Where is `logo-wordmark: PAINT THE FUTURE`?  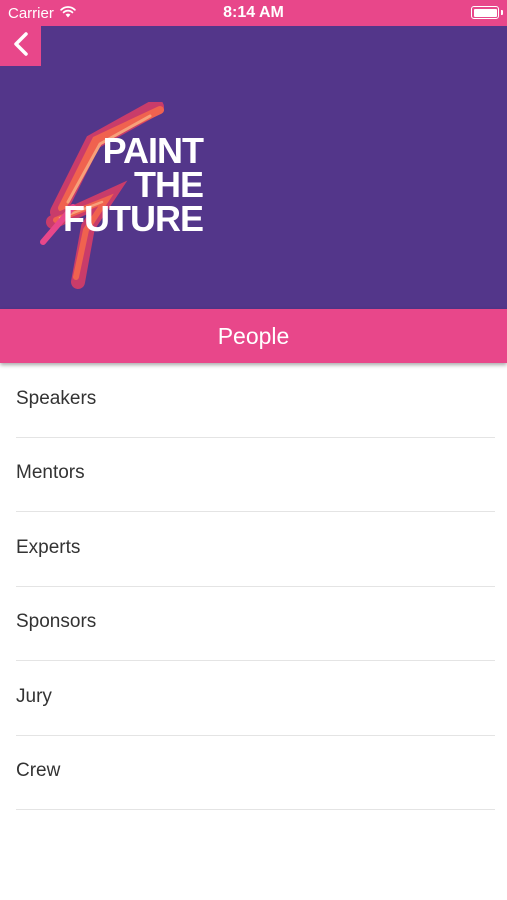
logo-wordmark: PAINT THE FUTURE is located at coordinates (133, 184).